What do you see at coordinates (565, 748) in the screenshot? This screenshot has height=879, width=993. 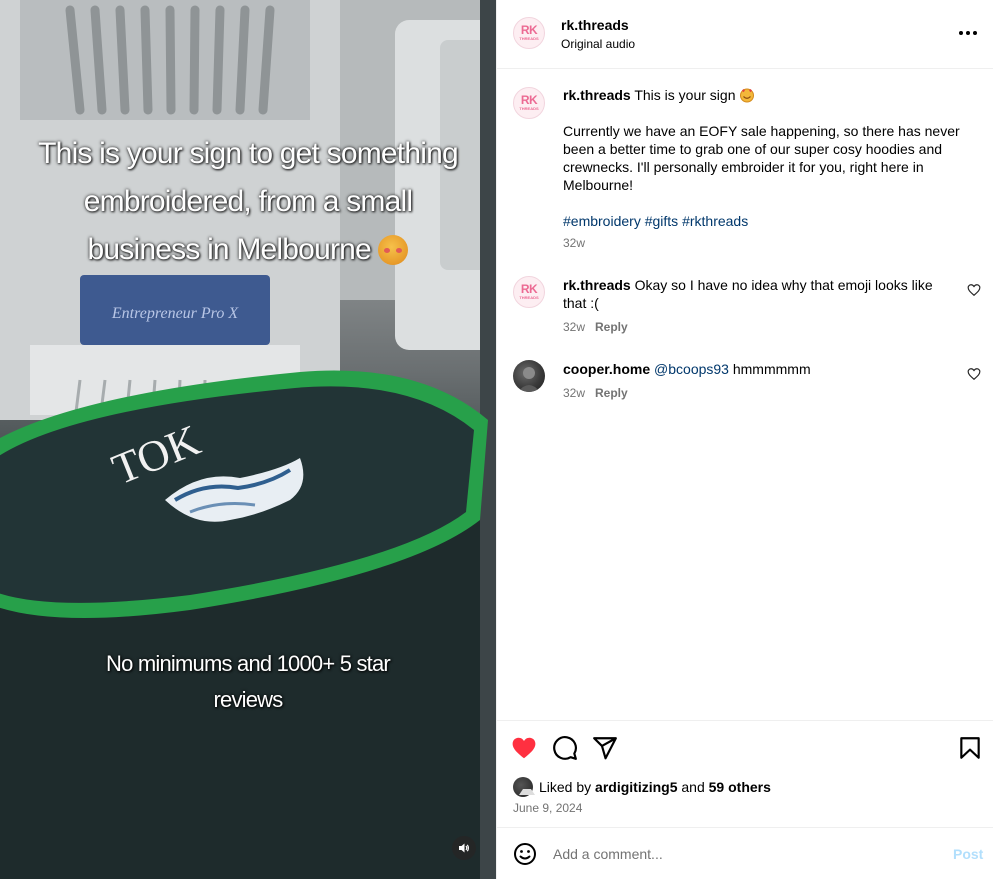 I see `comment-icon` at bounding box center [565, 748].